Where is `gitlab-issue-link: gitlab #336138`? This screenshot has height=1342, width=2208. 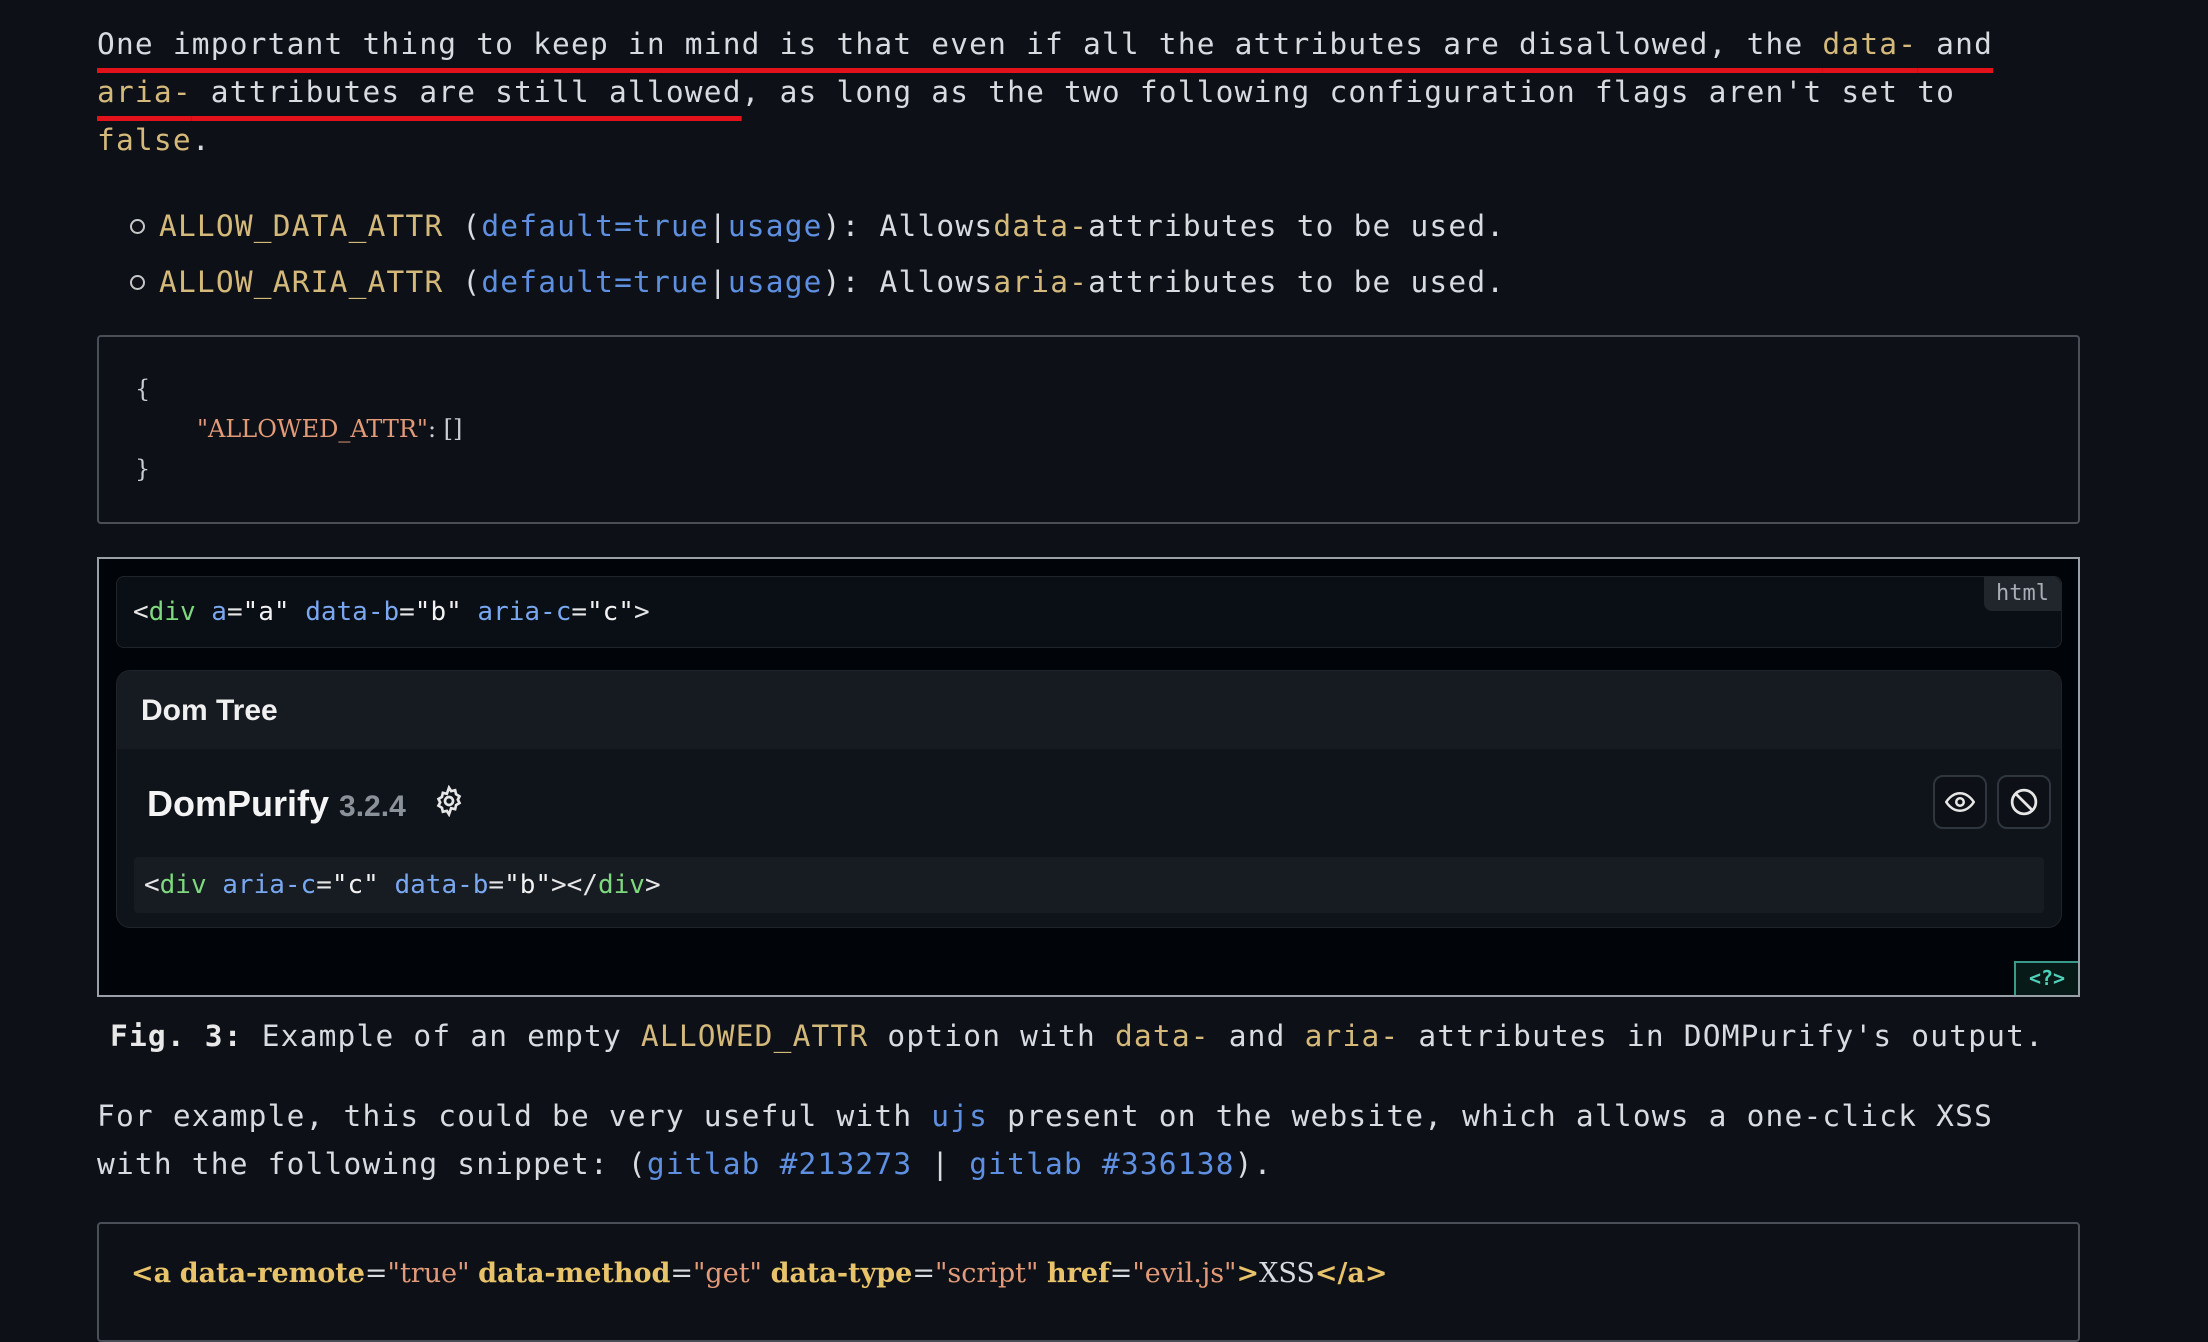 gitlab-issue-link: gitlab #336138 is located at coordinates (1101, 1164).